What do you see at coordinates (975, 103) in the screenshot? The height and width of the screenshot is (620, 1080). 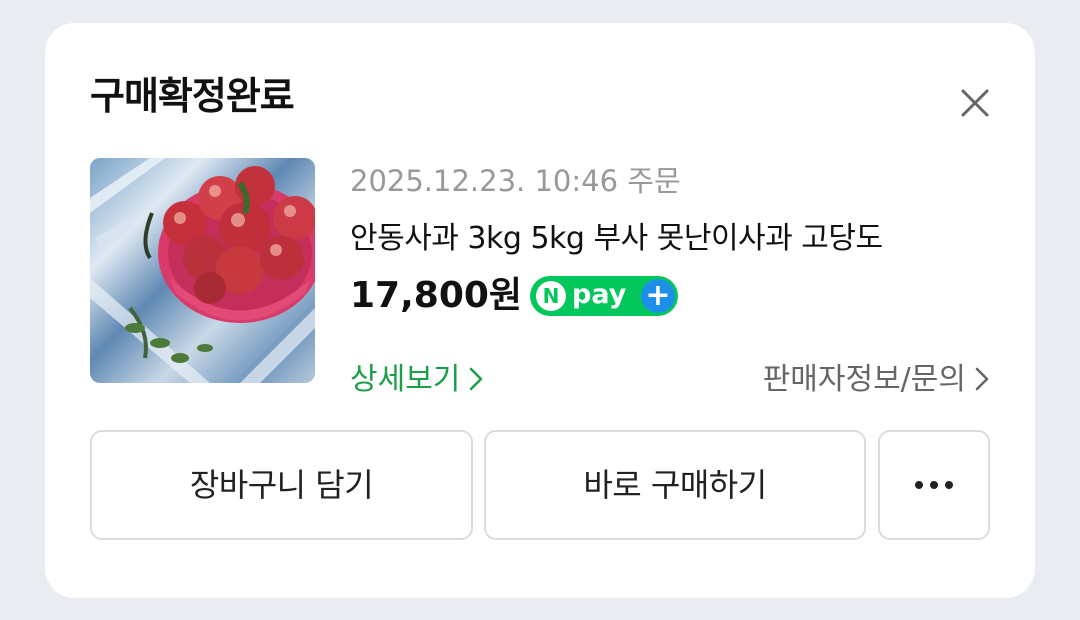 I see `close-icon` at bounding box center [975, 103].